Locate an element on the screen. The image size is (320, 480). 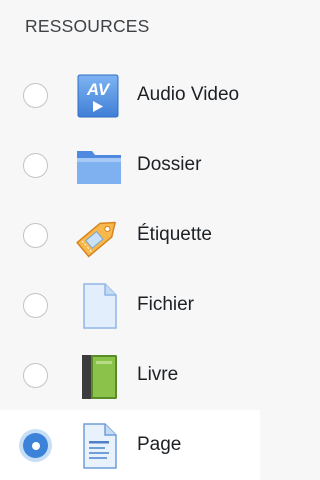
file-icon is located at coordinates (99, 306).